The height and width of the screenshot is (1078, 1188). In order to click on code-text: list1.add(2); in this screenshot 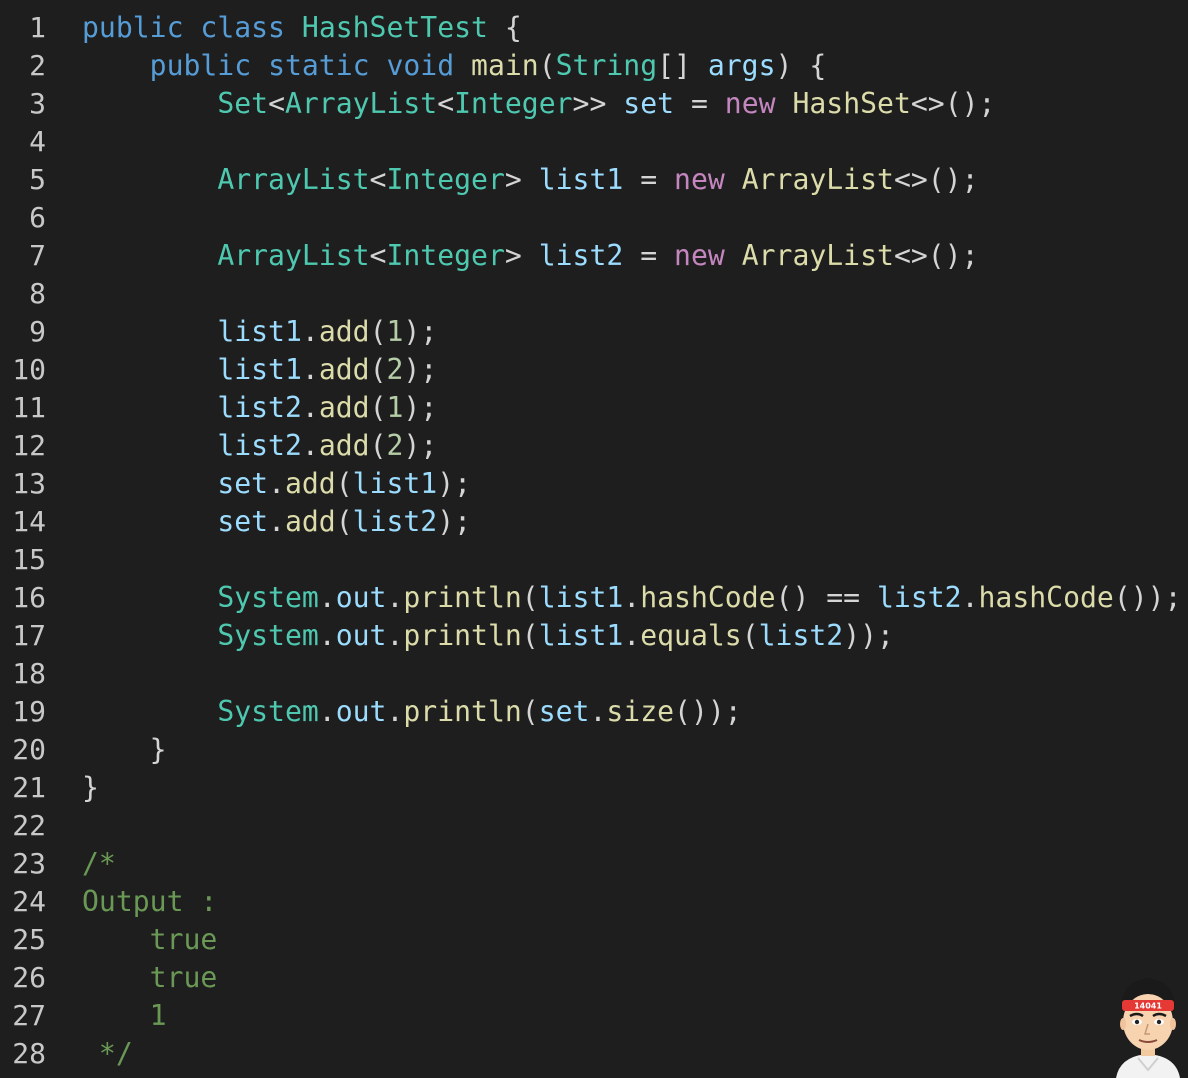, I will do `click(259, 370)`.